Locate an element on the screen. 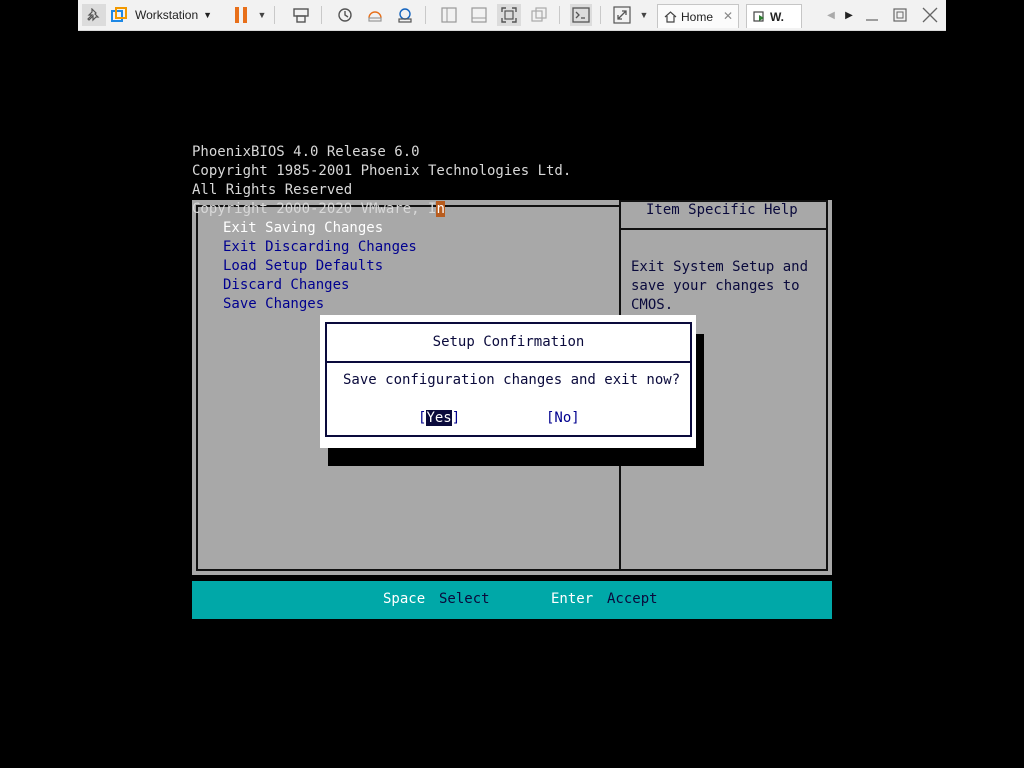 Image resolution: width=1024 pixels, height=768 pixels. yes-button: [Yes] is located at coordinates (439, 418).